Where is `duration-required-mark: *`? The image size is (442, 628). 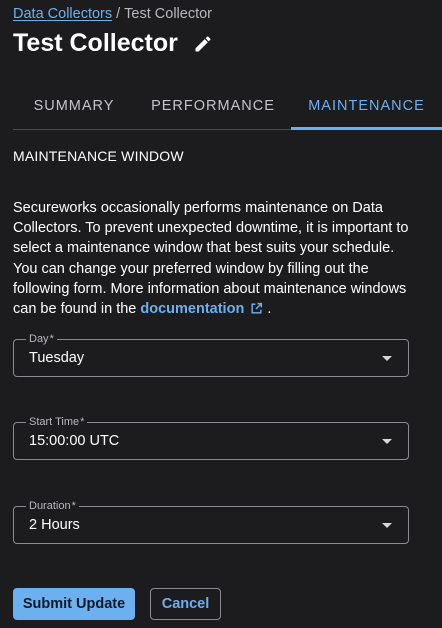
duration-required-mark: * is located at coordinates (73, 506).